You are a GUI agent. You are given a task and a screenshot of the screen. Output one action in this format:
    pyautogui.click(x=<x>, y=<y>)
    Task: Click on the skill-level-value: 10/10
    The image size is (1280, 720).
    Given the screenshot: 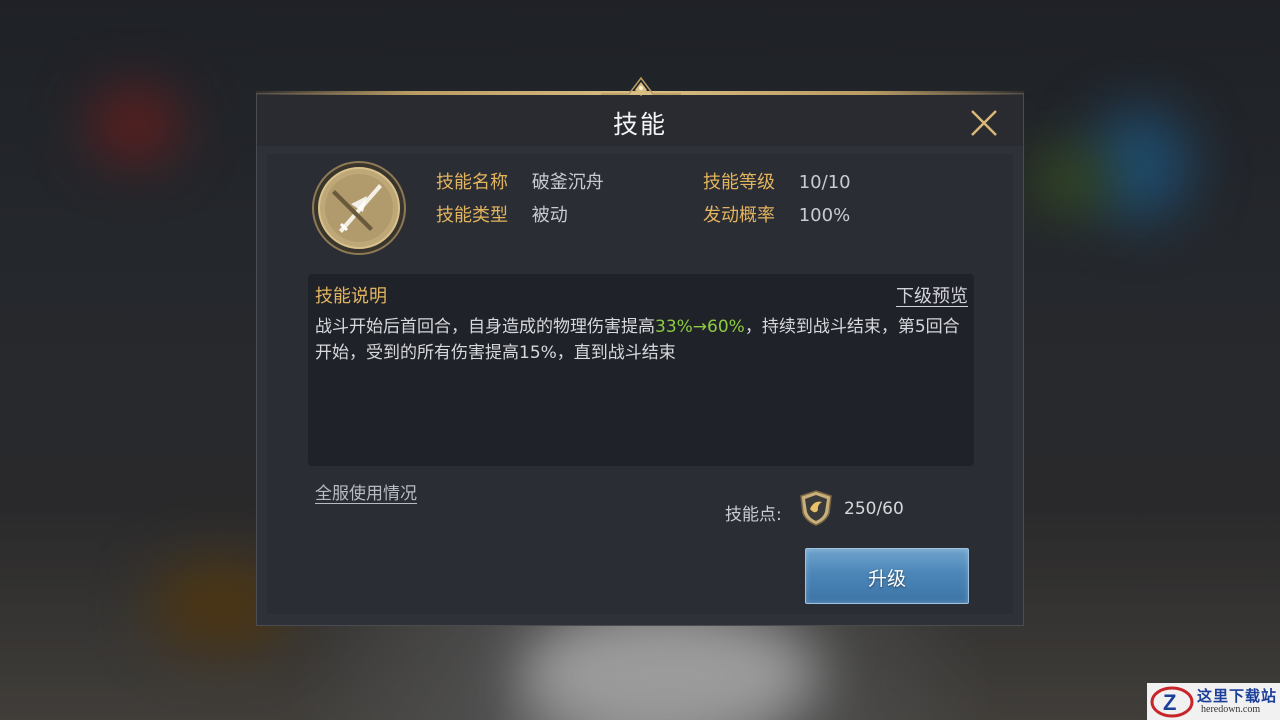 What is the action you would take?
    pyautogui.click(x=824, y=182)
    